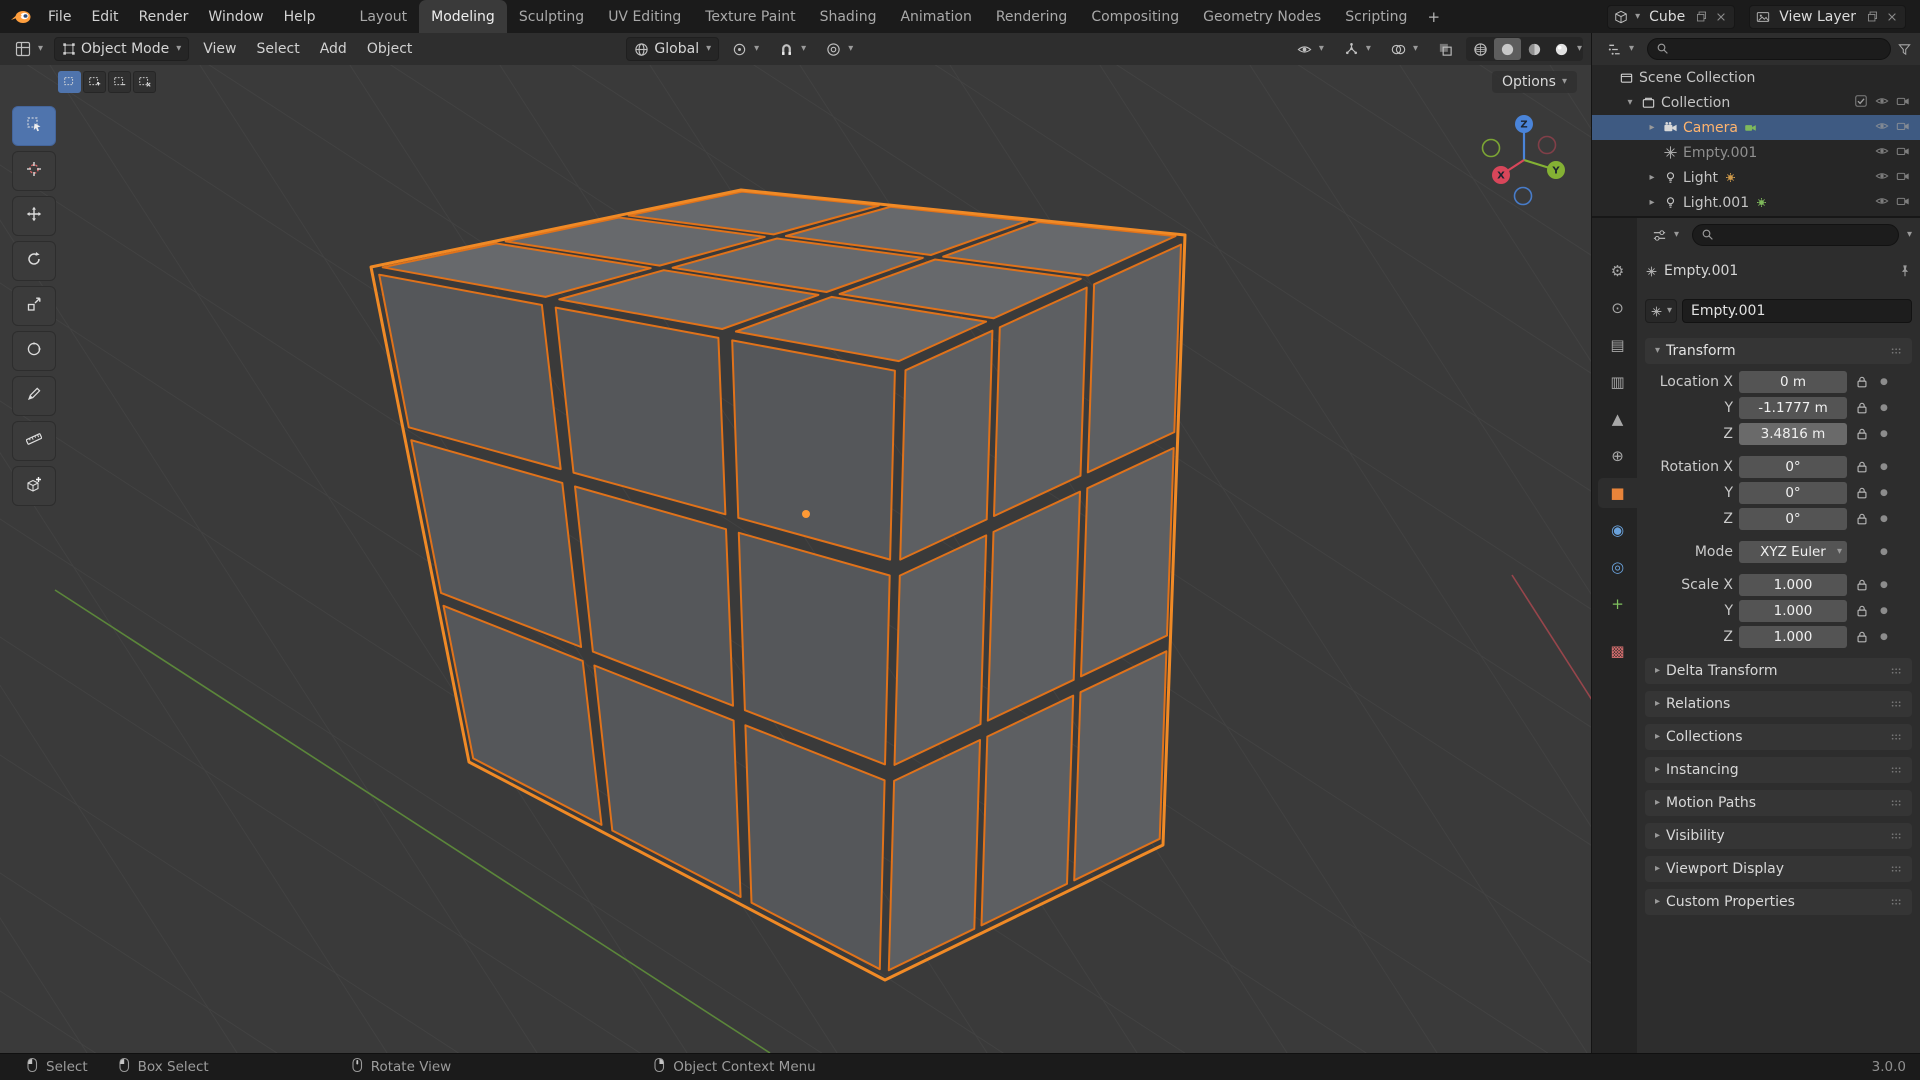  Describe the element at coordinates (1445, 49) in the screenshot. I see `toggle-xray-button` at that location.